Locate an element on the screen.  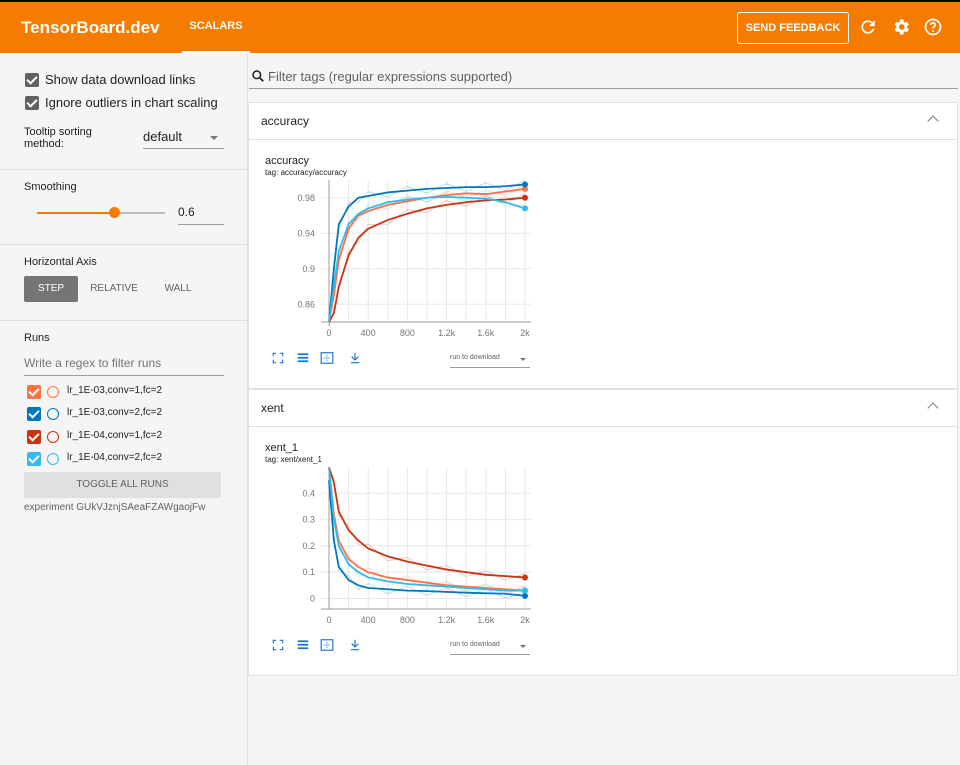
y-tick-label: 0.2 is located at coordinates (308, 546).